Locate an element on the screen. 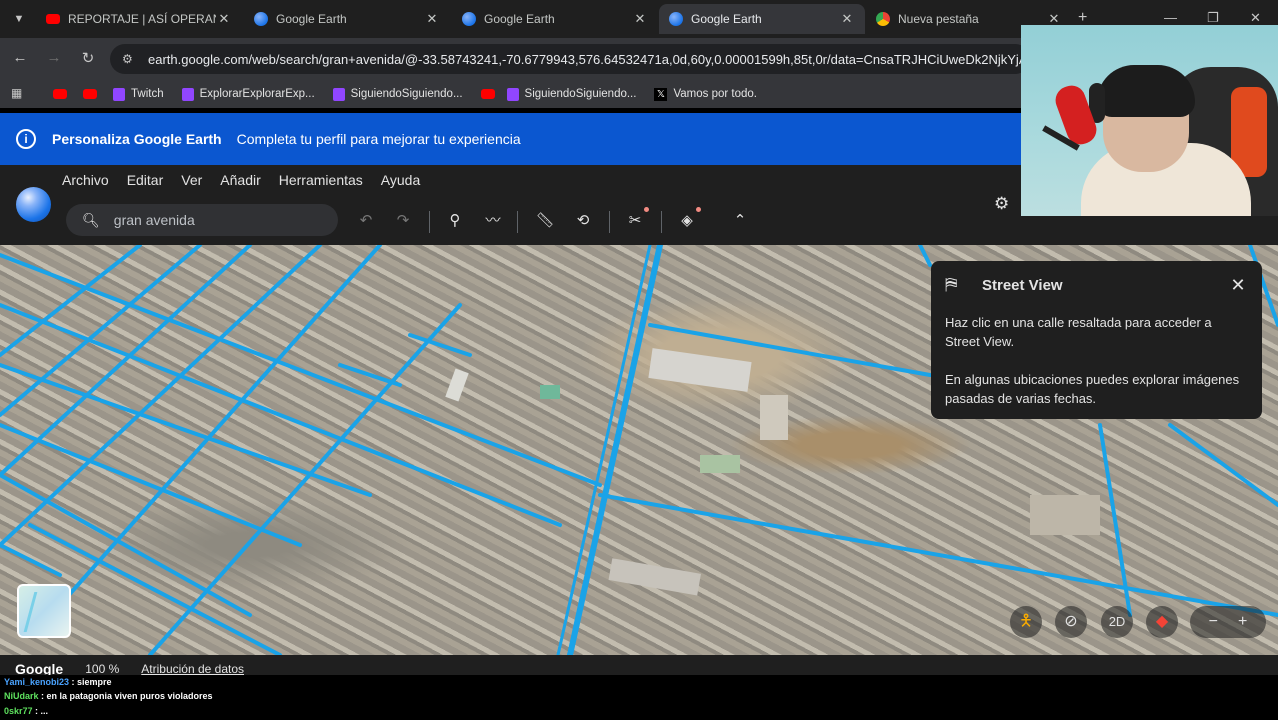  add-path-icon: 〰 is located at coordinates (493, 221).